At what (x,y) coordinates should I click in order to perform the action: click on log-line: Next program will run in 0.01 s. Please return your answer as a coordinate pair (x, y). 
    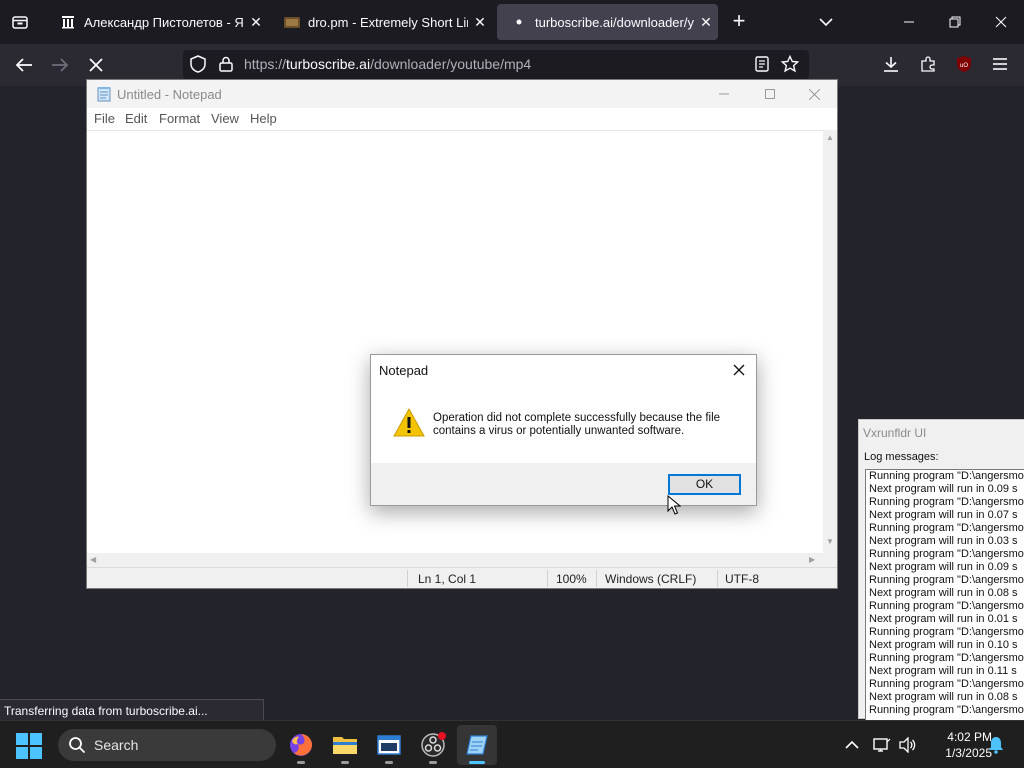
    Looking at the image, I should click on (943, 619).